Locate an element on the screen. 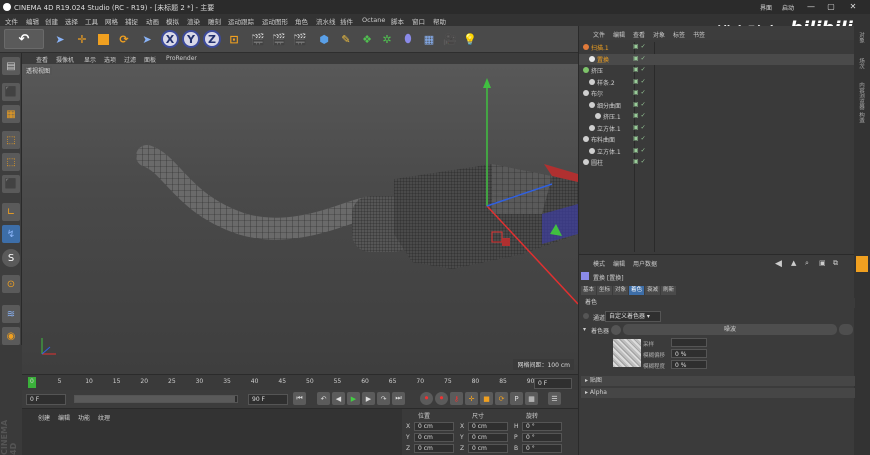 Image resolution: width=870 pixels, height=455 pixels. mat-menu-texture: 纹理 is located at coordinates (104, 417).